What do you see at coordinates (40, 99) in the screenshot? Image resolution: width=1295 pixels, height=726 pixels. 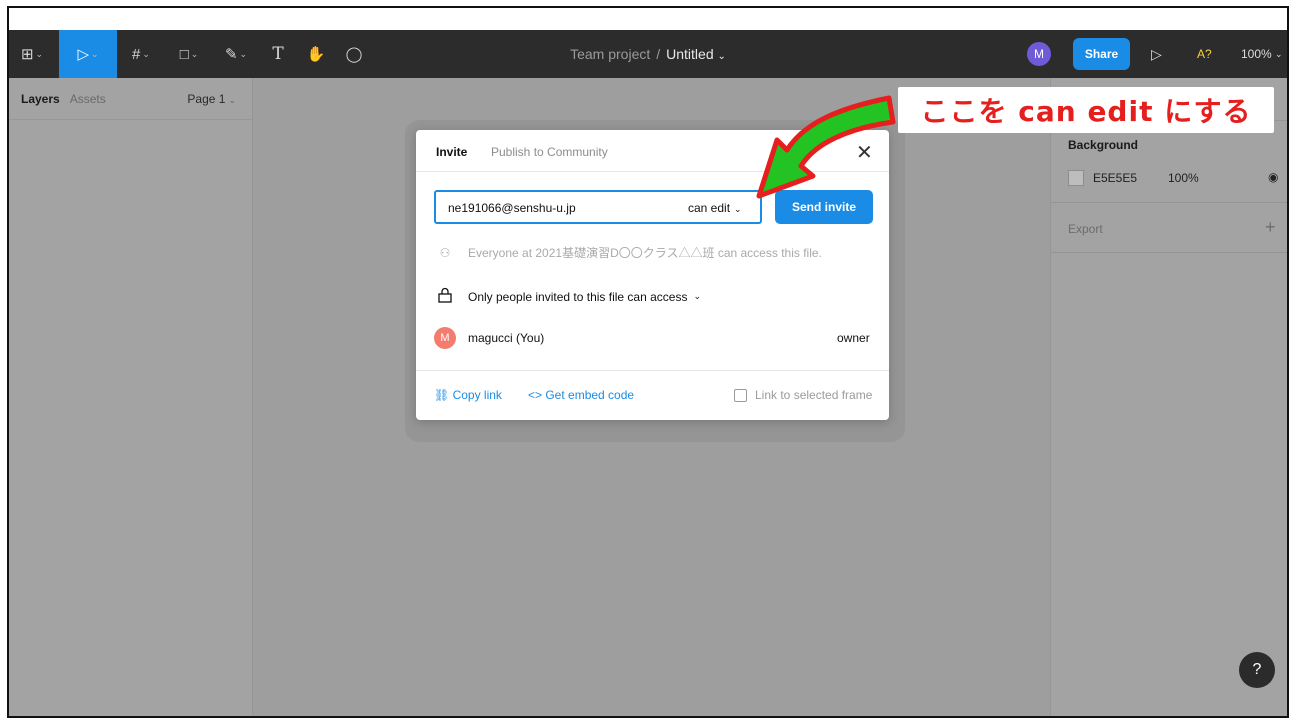 I see `tab-layers: Layers` at bounding box center [40, 99].